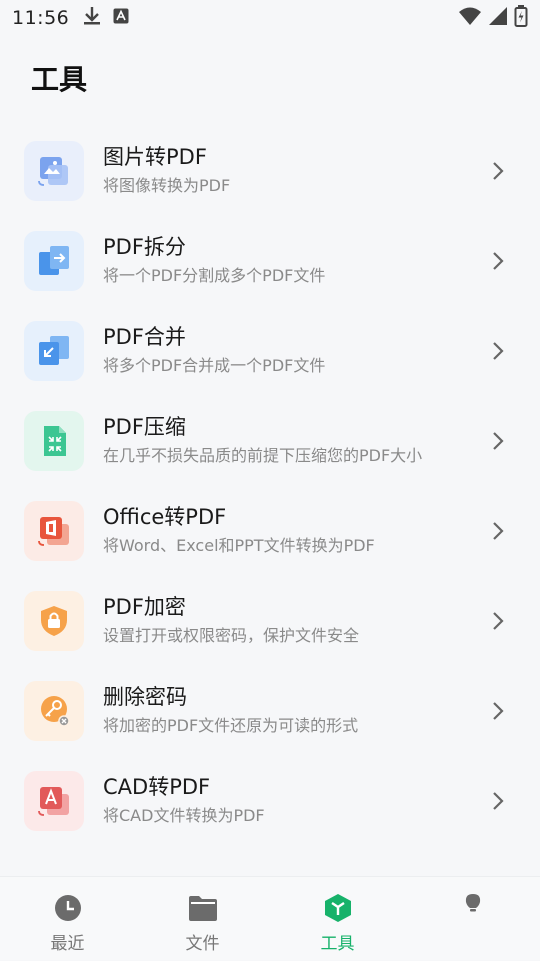  Describe the element at coordinates (270, 261) in the screenshot. I see `tool-item-pdf-split: PDF拆分 将一个PDF分割成多个PDF文件` at that location.